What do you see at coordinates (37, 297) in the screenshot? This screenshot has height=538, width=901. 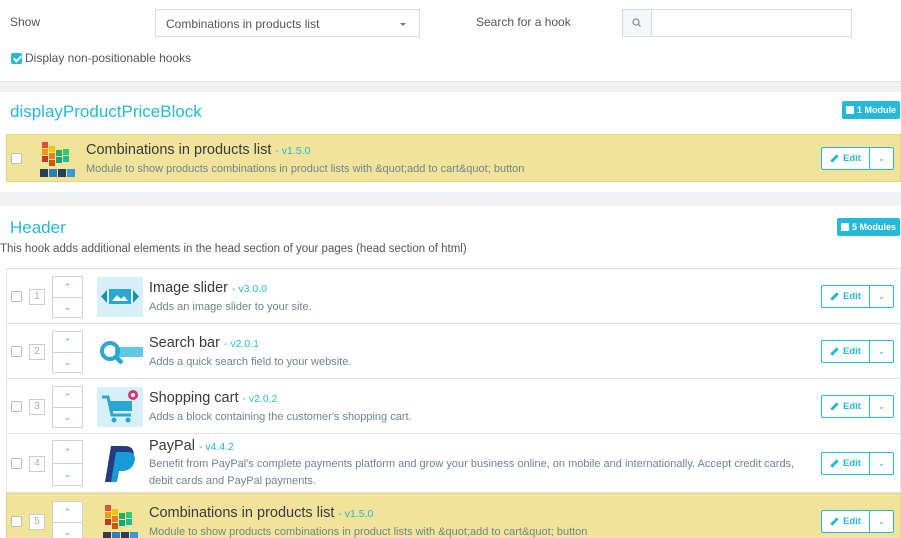 I see `module-position: 1` at bounding box center [37, 297].